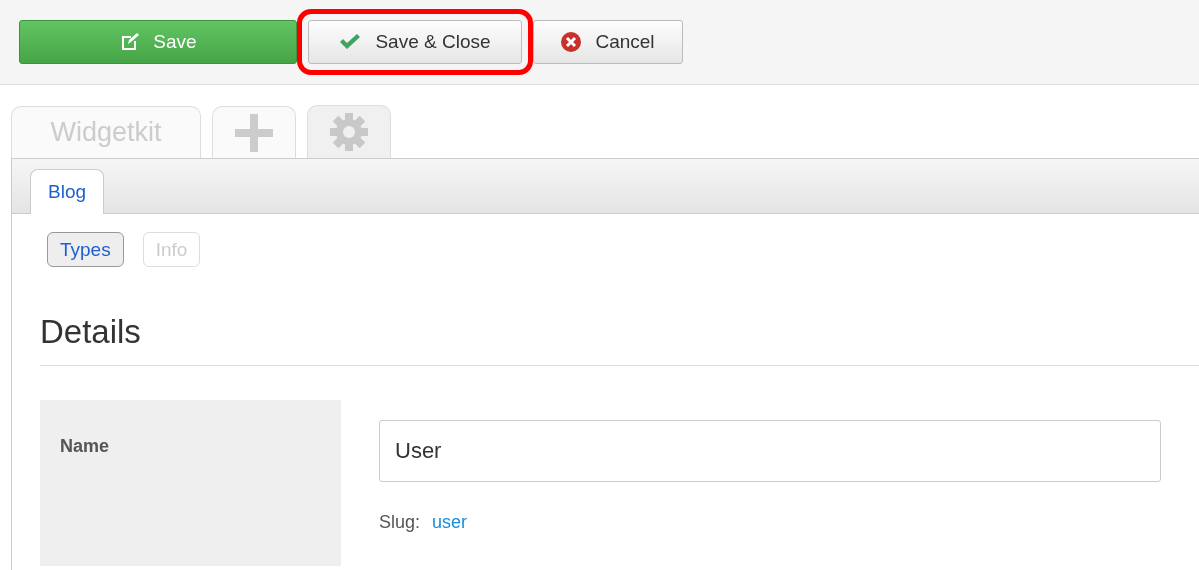 The width and height of the screenshot is (1199, 570). Describe the element at coordinates (67, 191) in the screenshot. I see `tab: Blog` at that location.